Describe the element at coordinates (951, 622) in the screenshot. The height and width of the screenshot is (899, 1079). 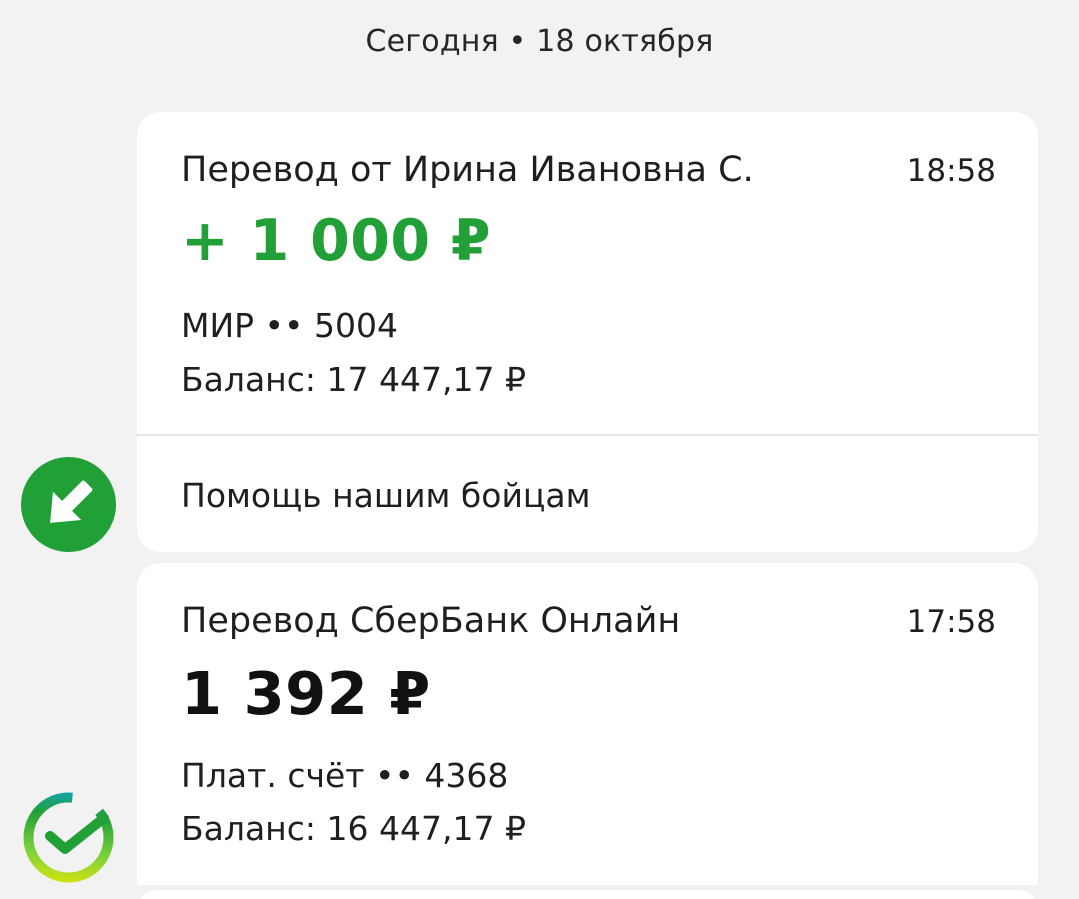
I see `transaction-time: 17:58` at that location.